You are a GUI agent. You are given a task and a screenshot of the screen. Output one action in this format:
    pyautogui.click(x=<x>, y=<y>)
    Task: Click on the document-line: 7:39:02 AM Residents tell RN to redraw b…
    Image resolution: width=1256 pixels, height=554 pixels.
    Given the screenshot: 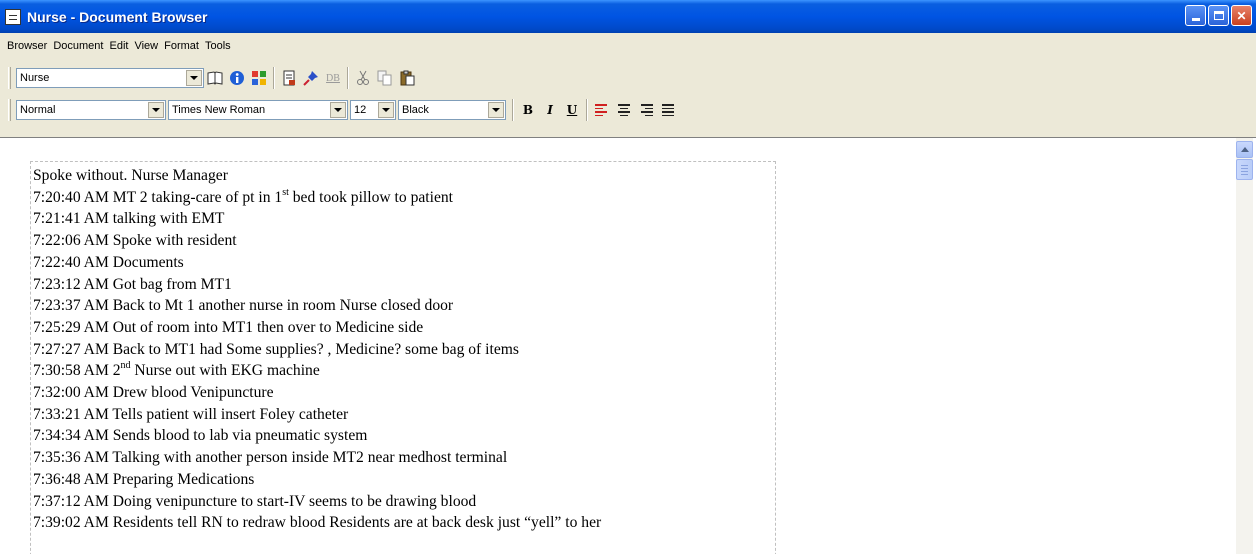 What is the action you would take?
    pyautogui.click(x=404, y=523)
    